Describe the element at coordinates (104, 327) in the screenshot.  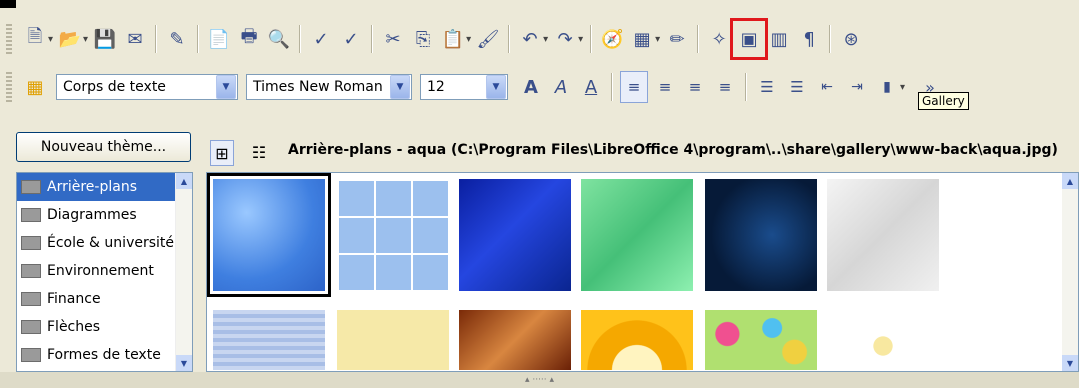
I see `theme-item-fleches: Flèches` at that location.